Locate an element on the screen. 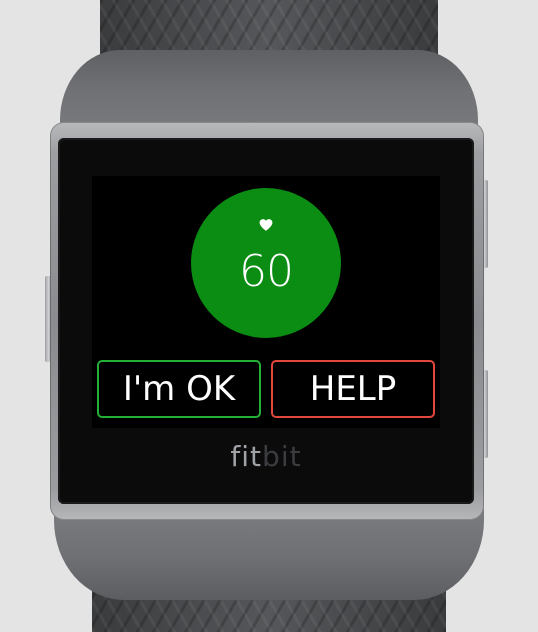  brand-part-fit: fit is located at coordinates (246, 456).